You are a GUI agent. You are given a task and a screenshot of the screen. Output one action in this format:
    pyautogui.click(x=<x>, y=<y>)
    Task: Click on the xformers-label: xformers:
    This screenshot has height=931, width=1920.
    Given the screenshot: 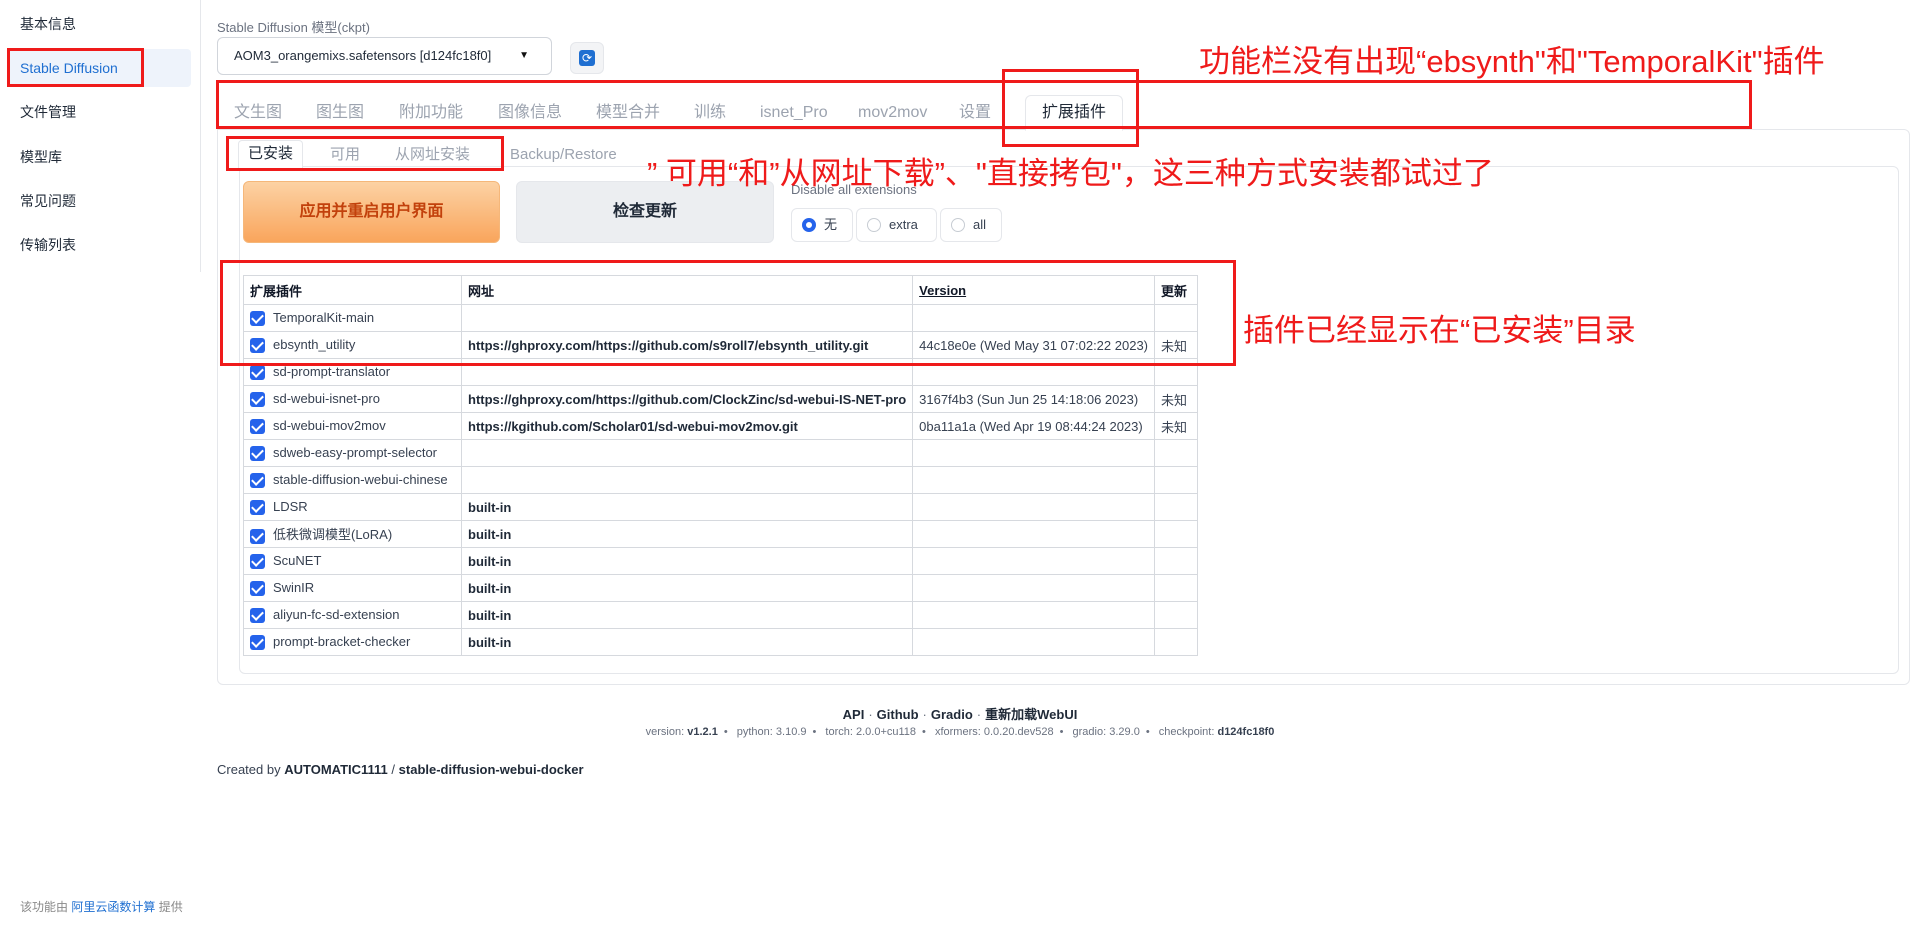 What is the action you would take?
    pyautogui.click(x=957, y=732)
    